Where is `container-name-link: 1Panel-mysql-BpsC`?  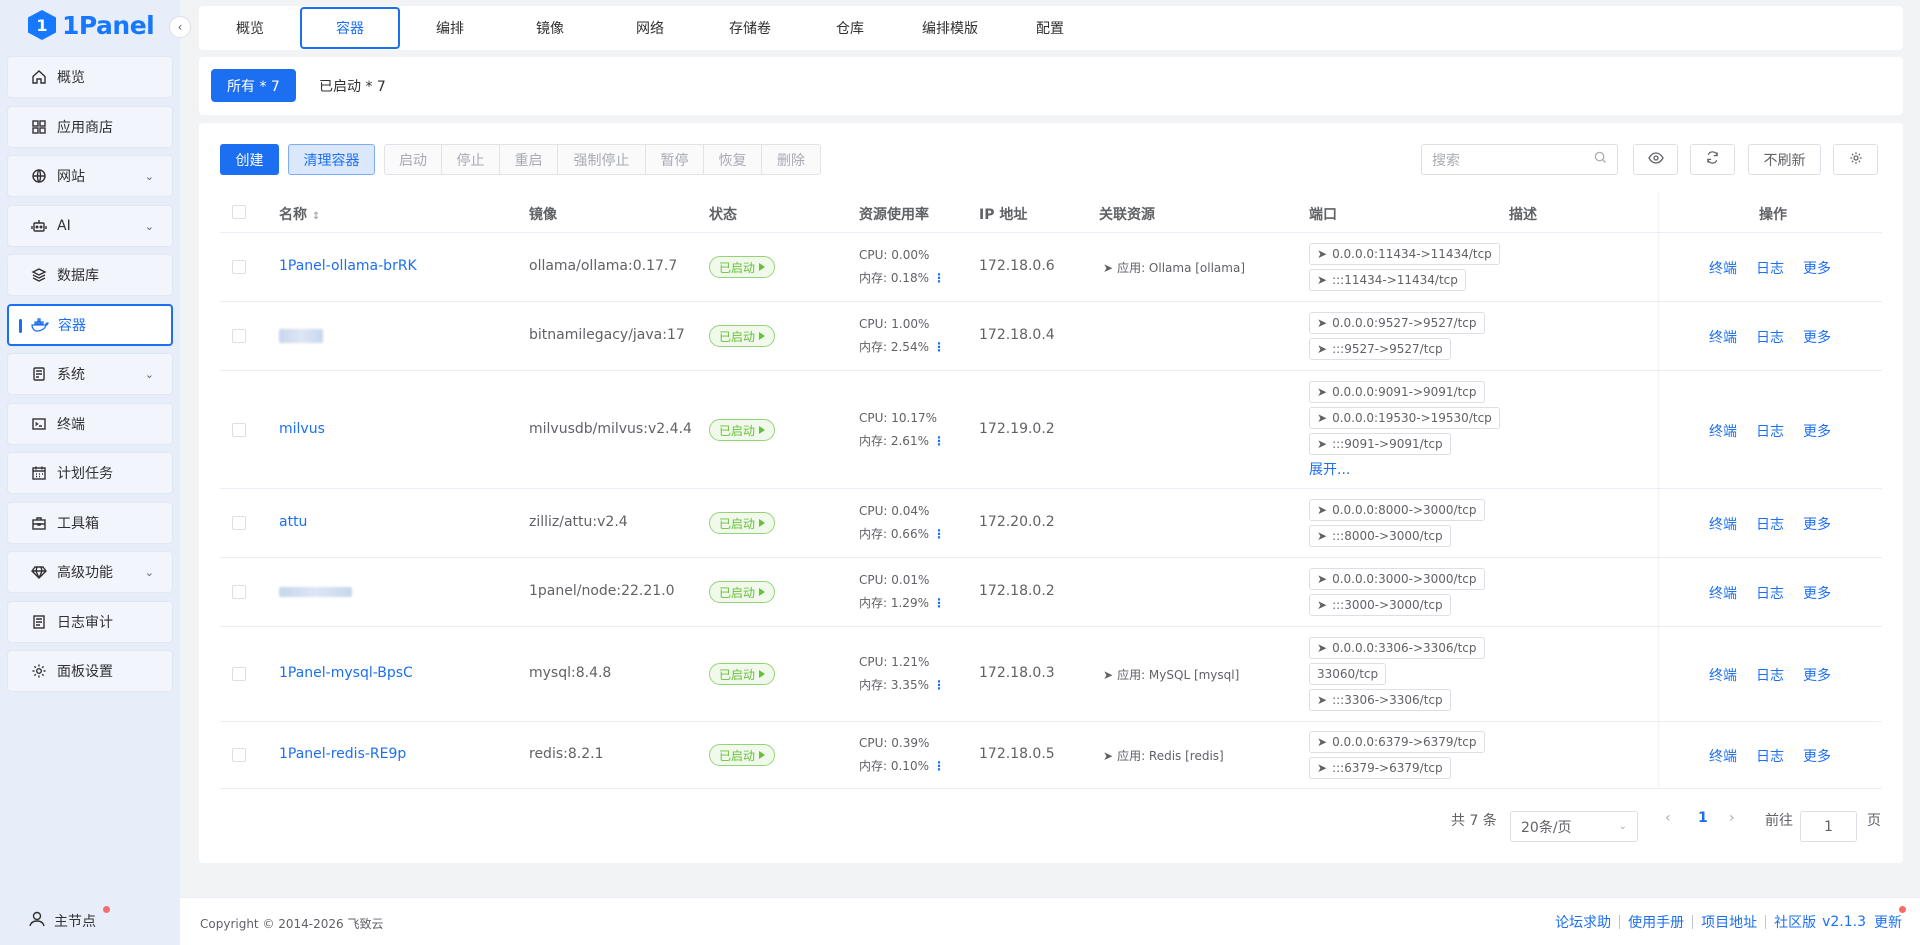 container-name-link: 1Panel-mysql-BpsC is located at coordinates (346, 673).